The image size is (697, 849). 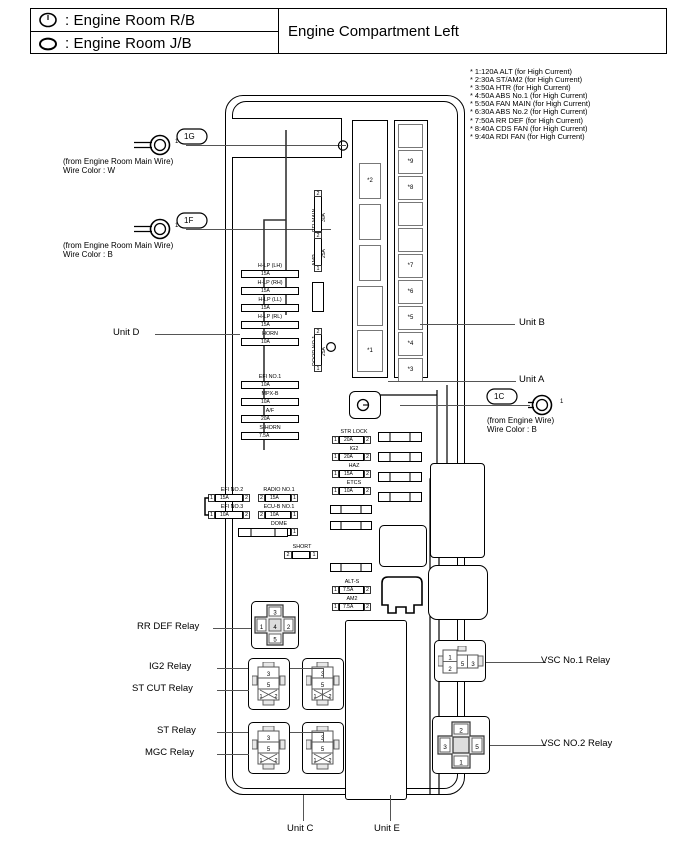 I want to click on high-current-slot: *6, so click(x=410, y=292).